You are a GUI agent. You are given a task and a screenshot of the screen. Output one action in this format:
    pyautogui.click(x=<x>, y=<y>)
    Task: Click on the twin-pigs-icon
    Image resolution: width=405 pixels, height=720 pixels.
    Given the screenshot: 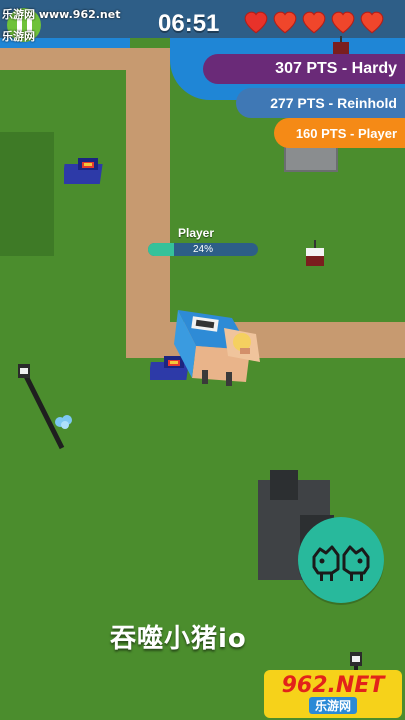 What is the action you would take?
    pyautogui.click(x=341, y=563)
    